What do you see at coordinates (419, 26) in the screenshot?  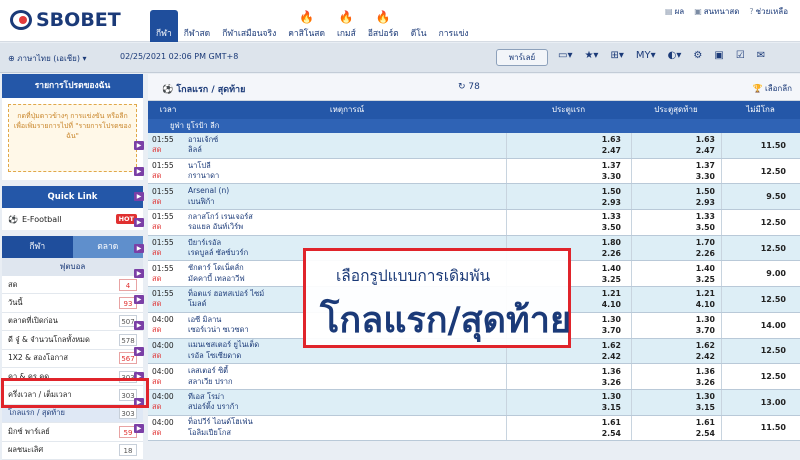 I see `nav-item: ดีโน` at bounding box center [419, 26].